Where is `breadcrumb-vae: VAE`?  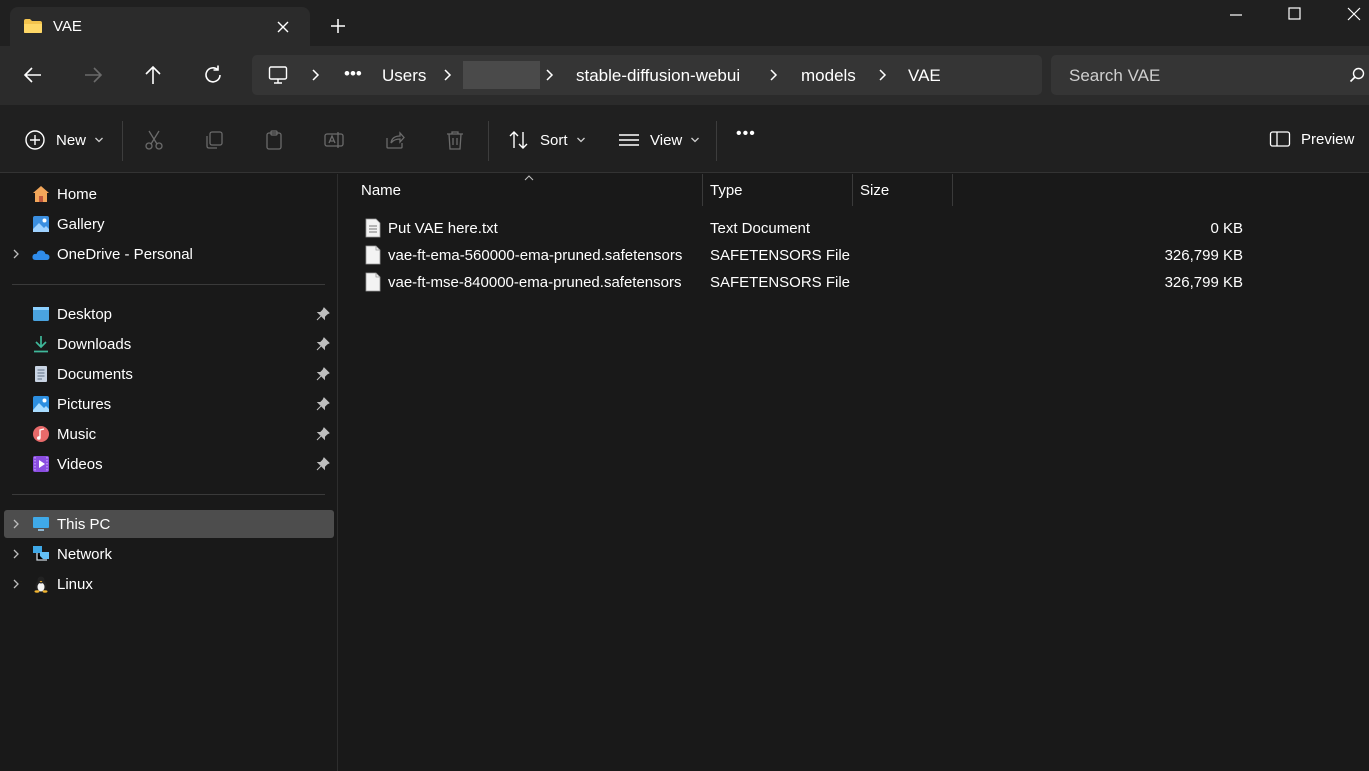
breadcrumb-vae: VAE is located at coordinates (924, 76).